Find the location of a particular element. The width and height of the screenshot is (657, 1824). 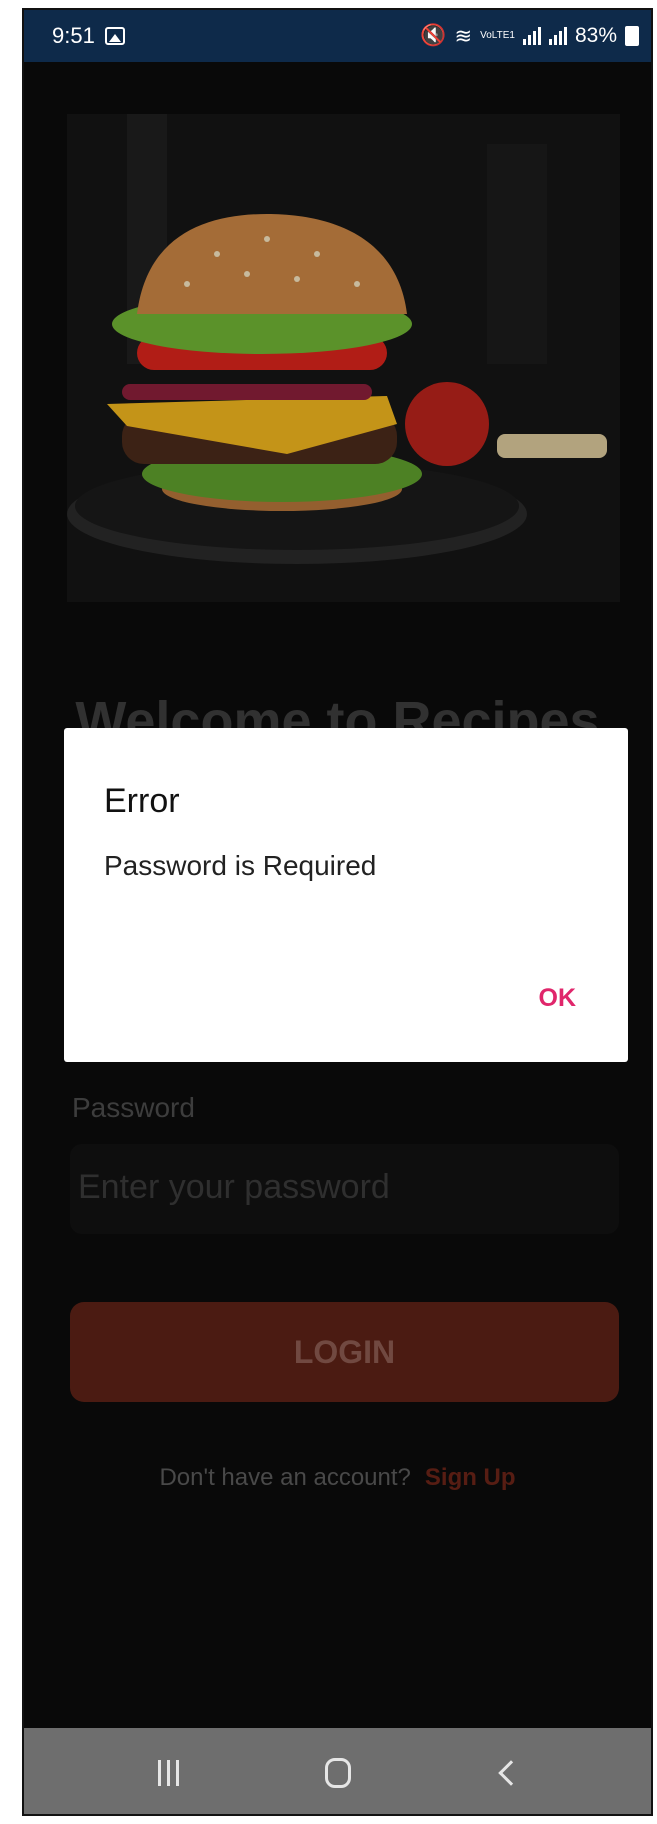

volte-tag: VoLTE1 is located at coordinates (497, 35).